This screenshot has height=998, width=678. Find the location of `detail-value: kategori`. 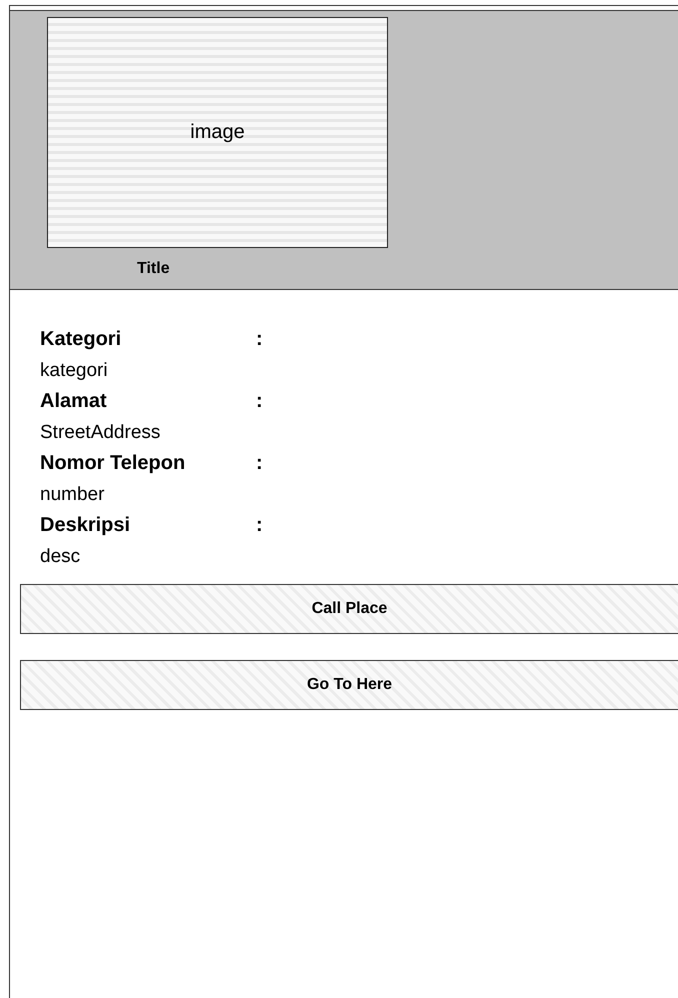

detail-value: kategori is located at coordinates (74, 371).